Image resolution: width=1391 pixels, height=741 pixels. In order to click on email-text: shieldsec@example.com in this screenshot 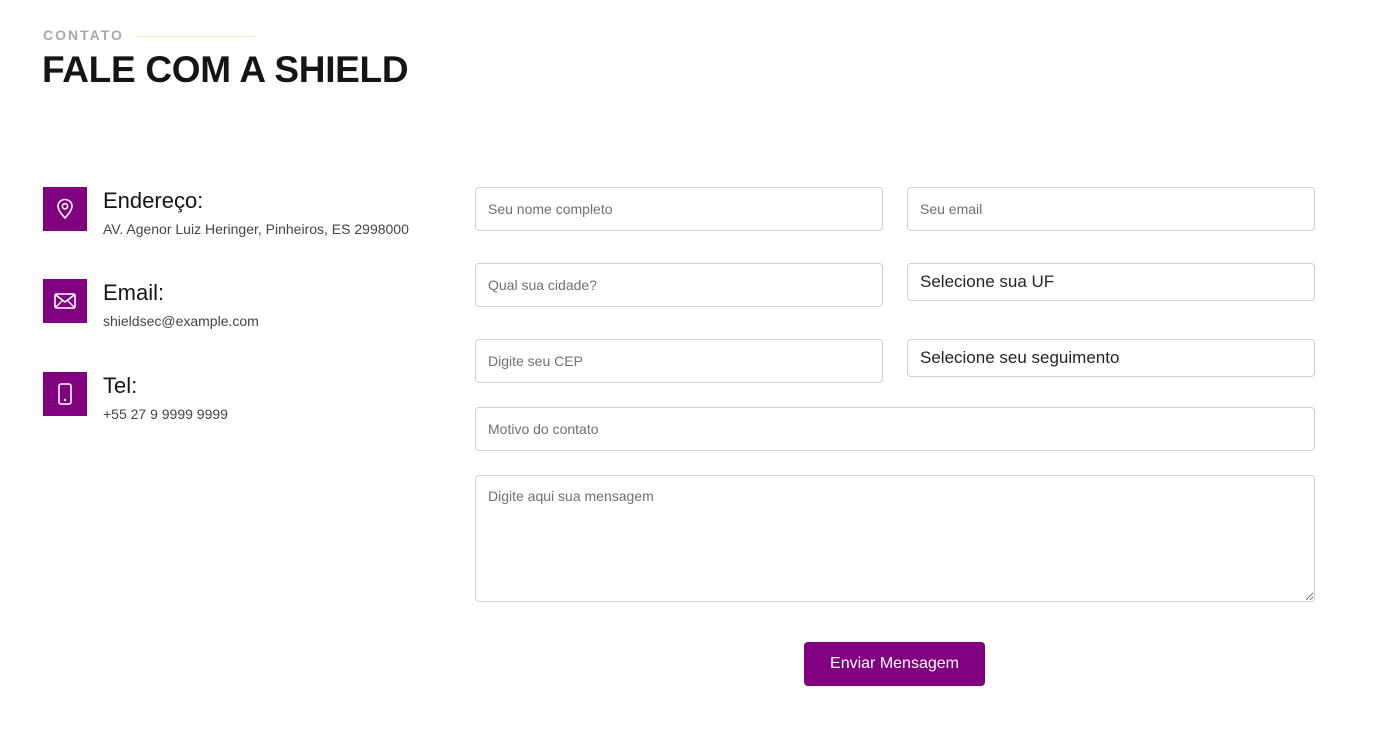, I will do `click(181, 321)`.